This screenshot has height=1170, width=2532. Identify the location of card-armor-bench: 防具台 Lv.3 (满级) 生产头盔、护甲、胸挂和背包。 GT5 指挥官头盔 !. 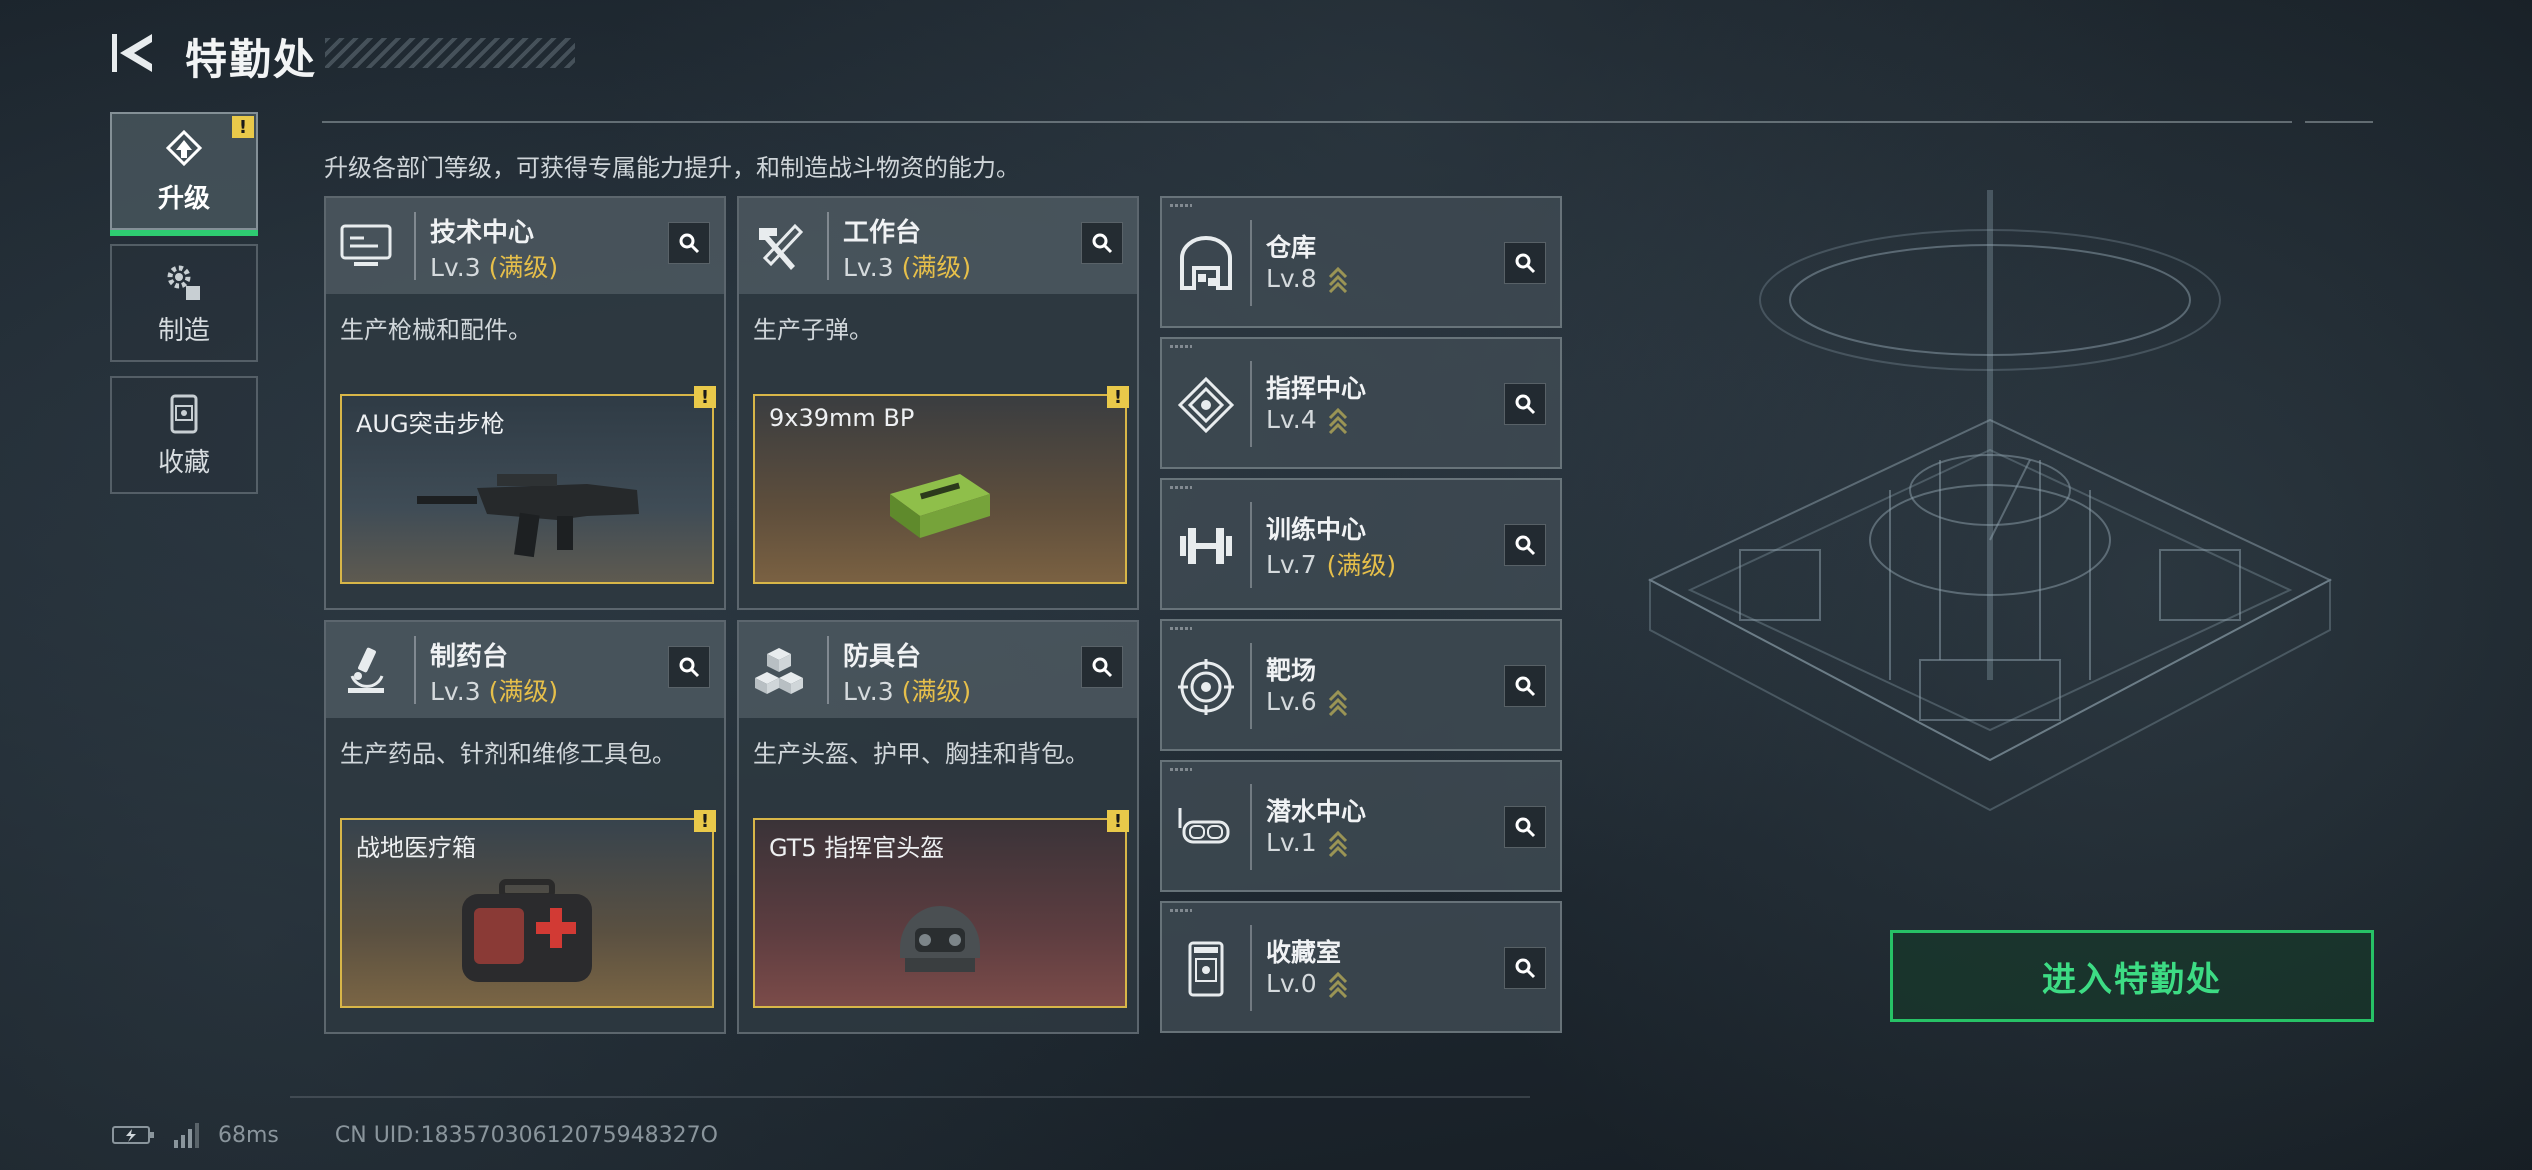
(938, 827).